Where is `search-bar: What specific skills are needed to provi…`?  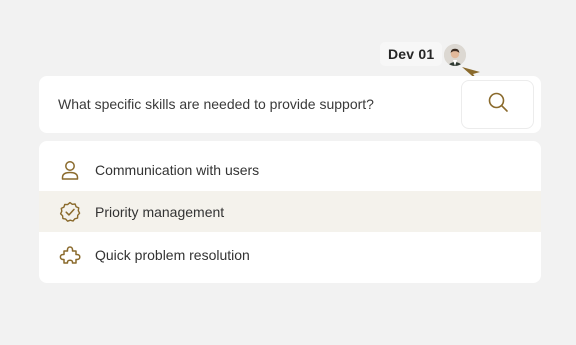 search-bar: What specific skills are needed to provi… is located at coordinates (290, 104).